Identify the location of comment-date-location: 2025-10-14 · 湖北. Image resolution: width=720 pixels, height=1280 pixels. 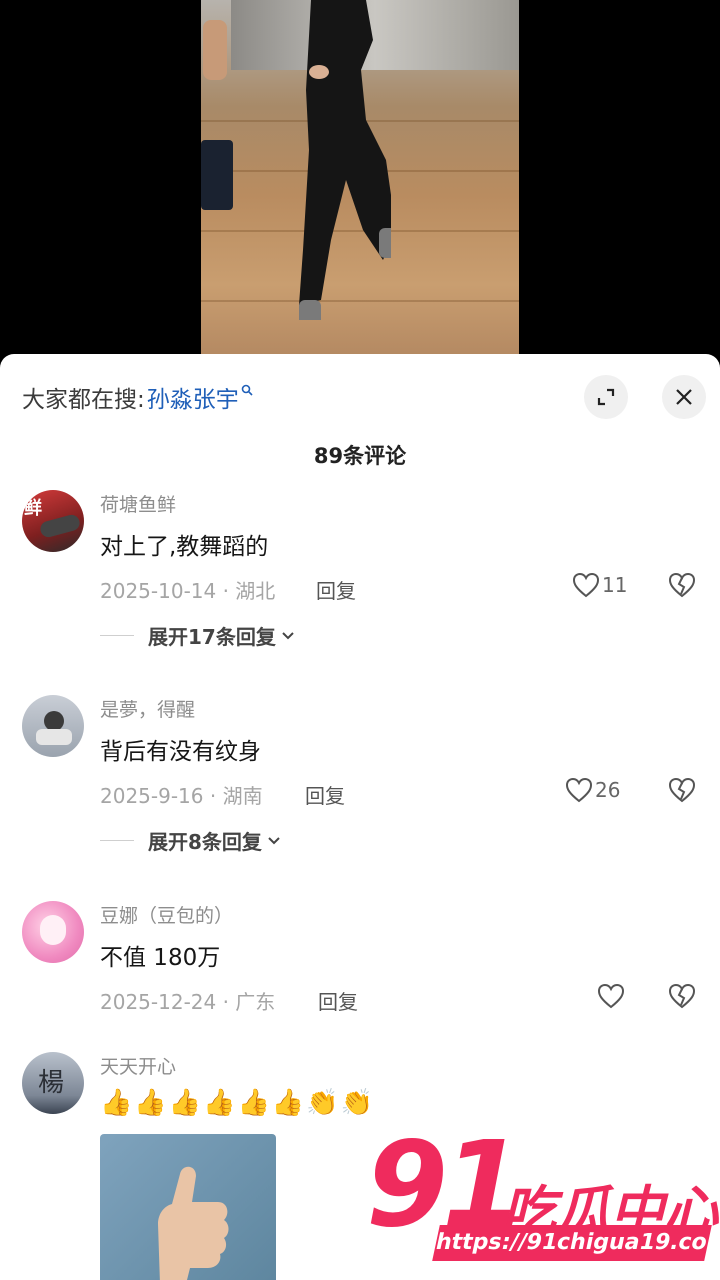
(188, 591).